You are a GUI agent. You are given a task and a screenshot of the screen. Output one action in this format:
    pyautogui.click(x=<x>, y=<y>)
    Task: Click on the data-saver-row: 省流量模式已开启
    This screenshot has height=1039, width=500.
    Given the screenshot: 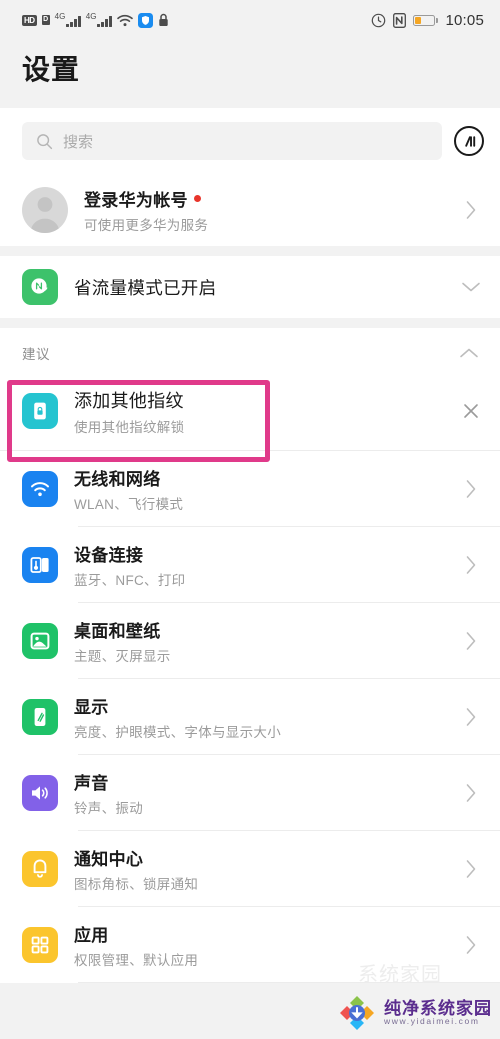 What is the action you would take?
    pyautogui.click(x=250, y=287)
    